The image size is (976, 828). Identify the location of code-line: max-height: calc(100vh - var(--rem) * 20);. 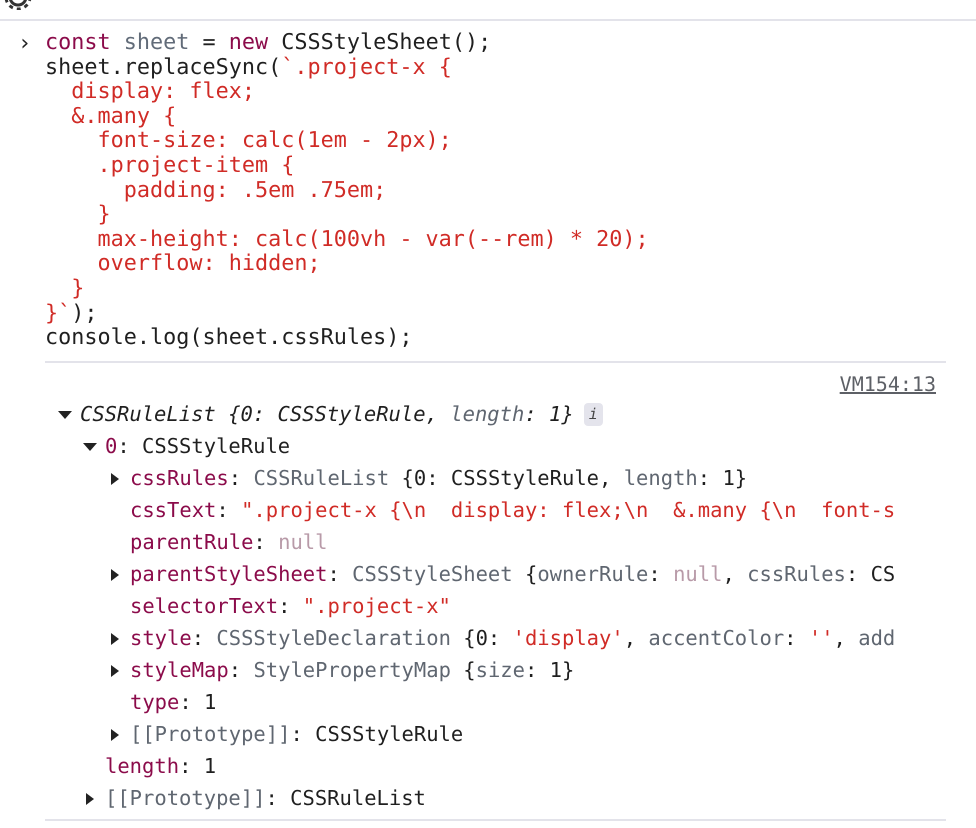
(372, 240).